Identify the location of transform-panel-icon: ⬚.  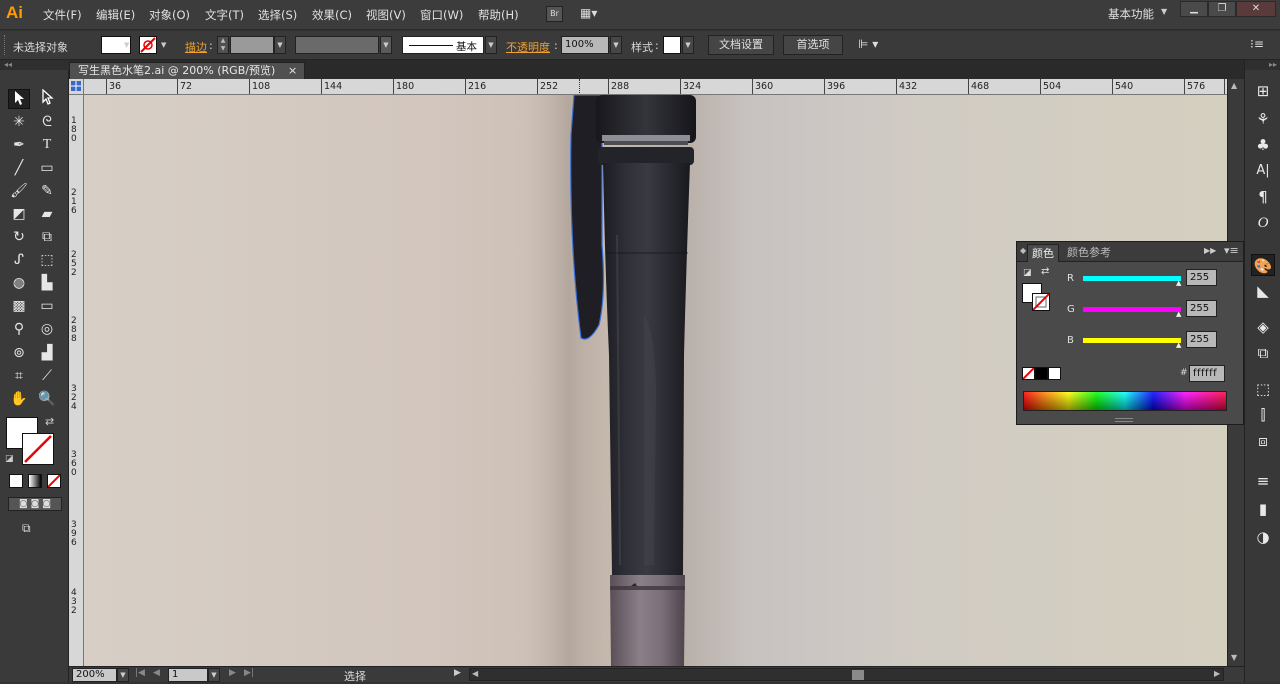
(1263, 389).